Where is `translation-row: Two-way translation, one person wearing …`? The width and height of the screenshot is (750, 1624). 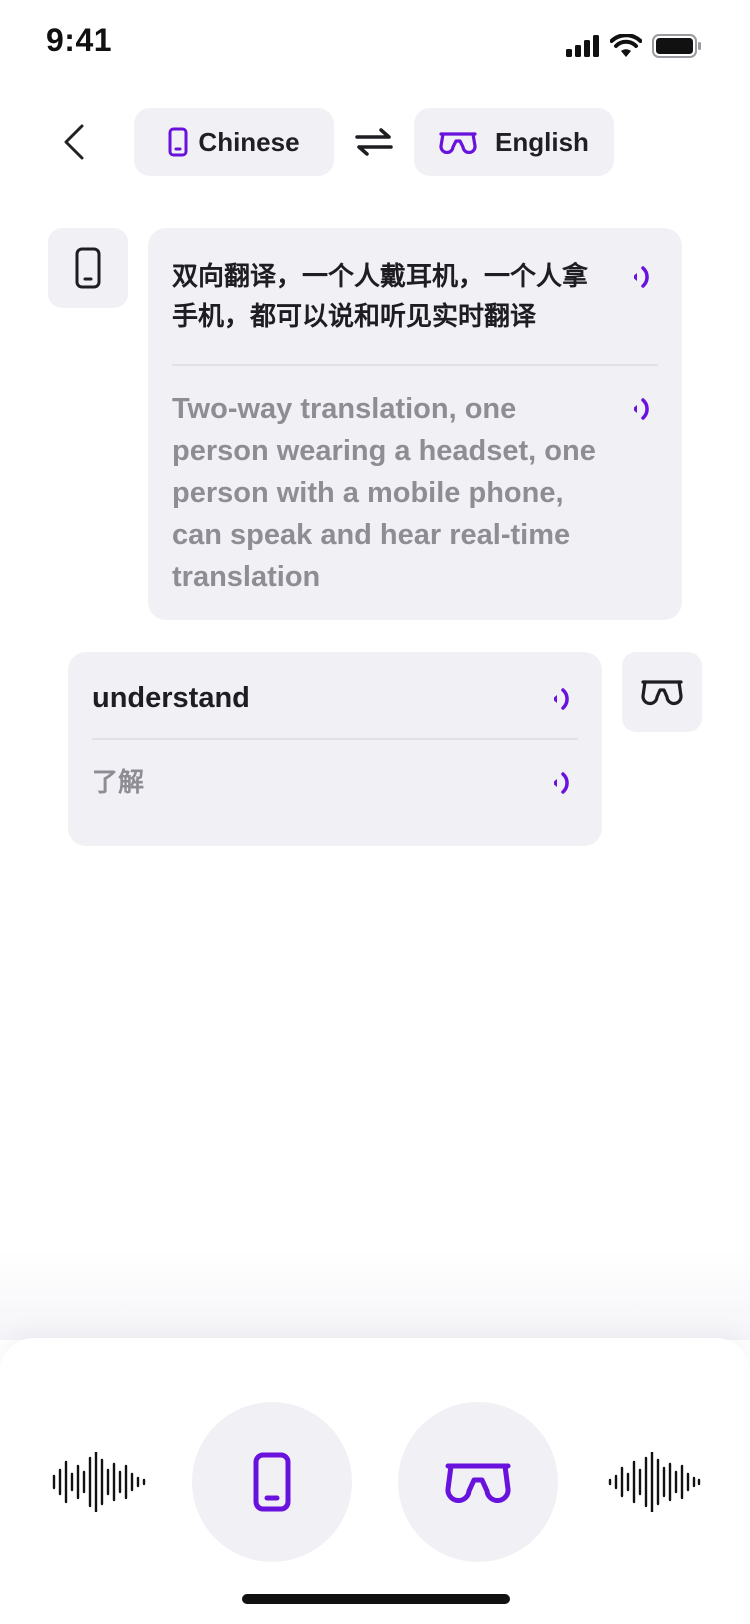
translation-row: Two-way translation, one person wearing … is located at coordinates (415, 493).